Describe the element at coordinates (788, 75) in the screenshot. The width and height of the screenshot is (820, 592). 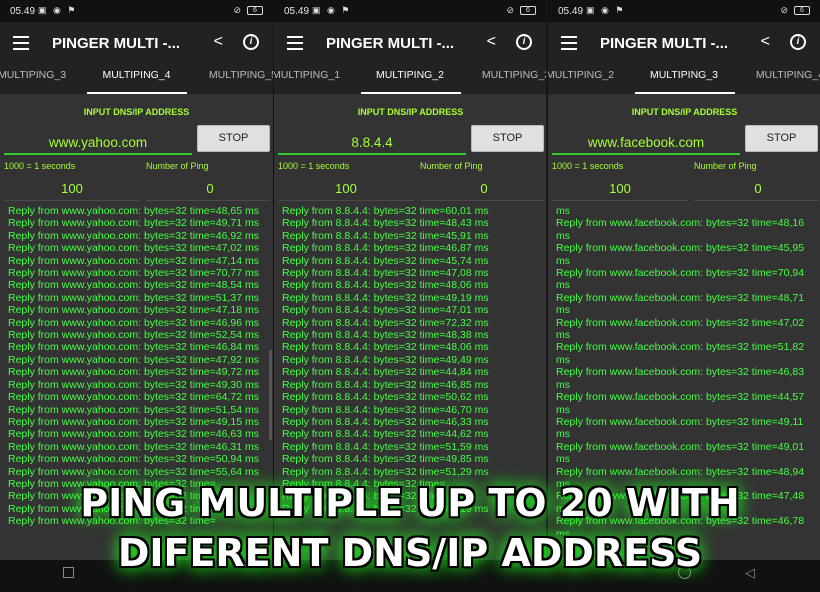
I see `tab-right: MULTIPING_4` at that location.